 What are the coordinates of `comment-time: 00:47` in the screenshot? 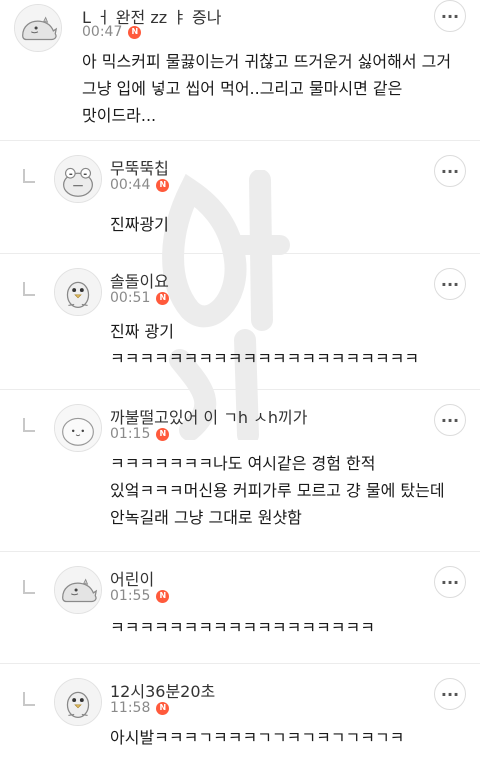 It's located at (102, 32).